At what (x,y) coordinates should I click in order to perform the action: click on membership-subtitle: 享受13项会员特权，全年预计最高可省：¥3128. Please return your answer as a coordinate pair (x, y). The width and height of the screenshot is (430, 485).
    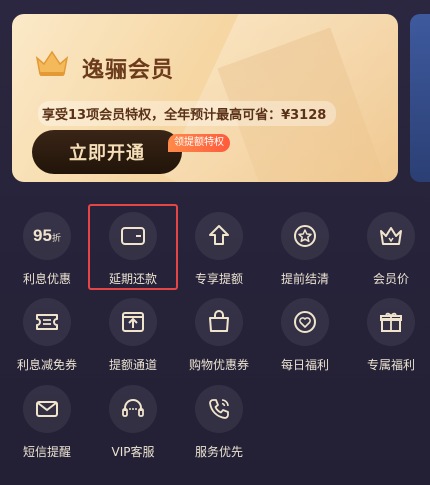
    Looking at the image, I should click on (187, 113).